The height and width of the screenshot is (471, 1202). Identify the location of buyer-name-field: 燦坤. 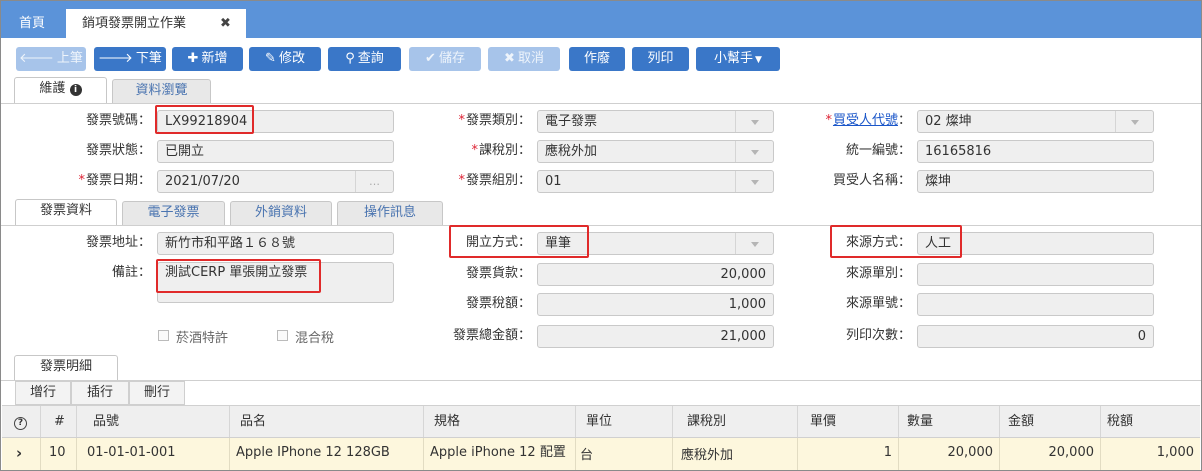
(1035, 181).